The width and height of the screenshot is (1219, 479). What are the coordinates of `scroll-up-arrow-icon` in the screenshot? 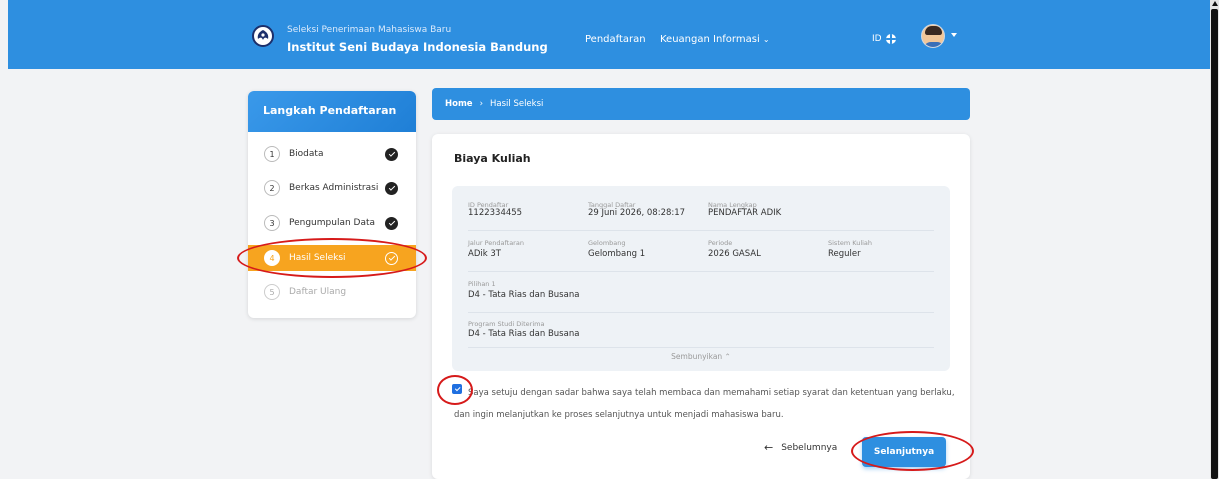 It's located at (1215, 3).